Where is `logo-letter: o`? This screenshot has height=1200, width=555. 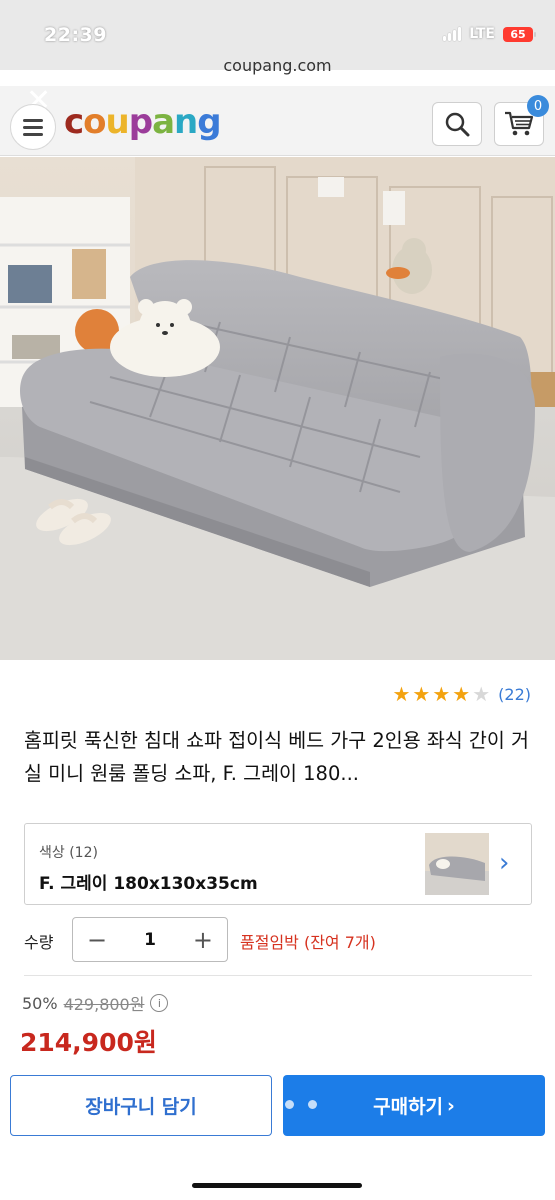 logo-letter: o is located at coordinates (94, 122).